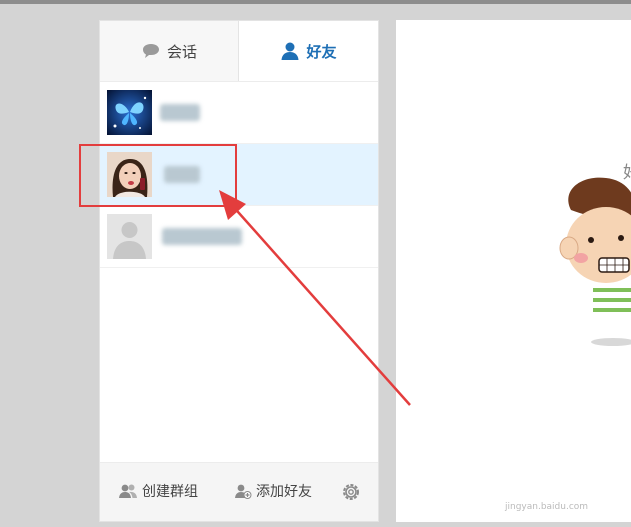  What do you see at coordinates (524, 480) in the screenshot?
I see `baidu-jingyan-watermark: Bai经验` at bounding box center [524, 480].